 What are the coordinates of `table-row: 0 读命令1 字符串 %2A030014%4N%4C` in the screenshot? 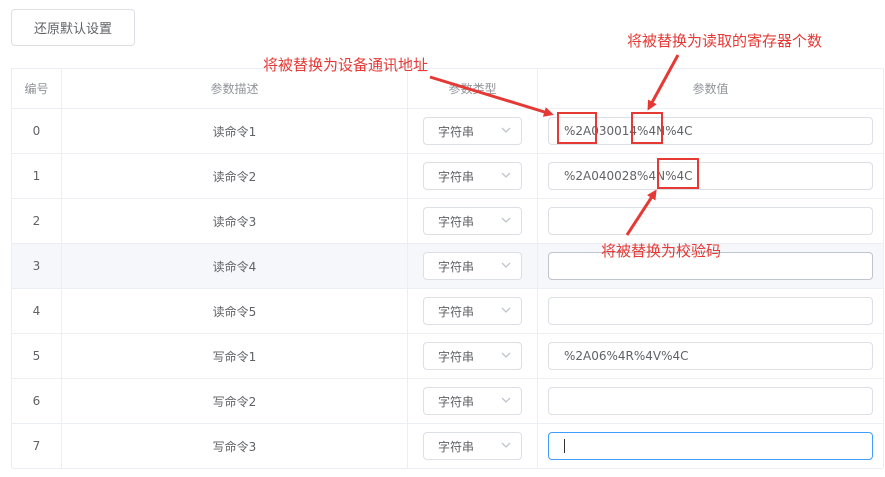 It's located at (447, 131).